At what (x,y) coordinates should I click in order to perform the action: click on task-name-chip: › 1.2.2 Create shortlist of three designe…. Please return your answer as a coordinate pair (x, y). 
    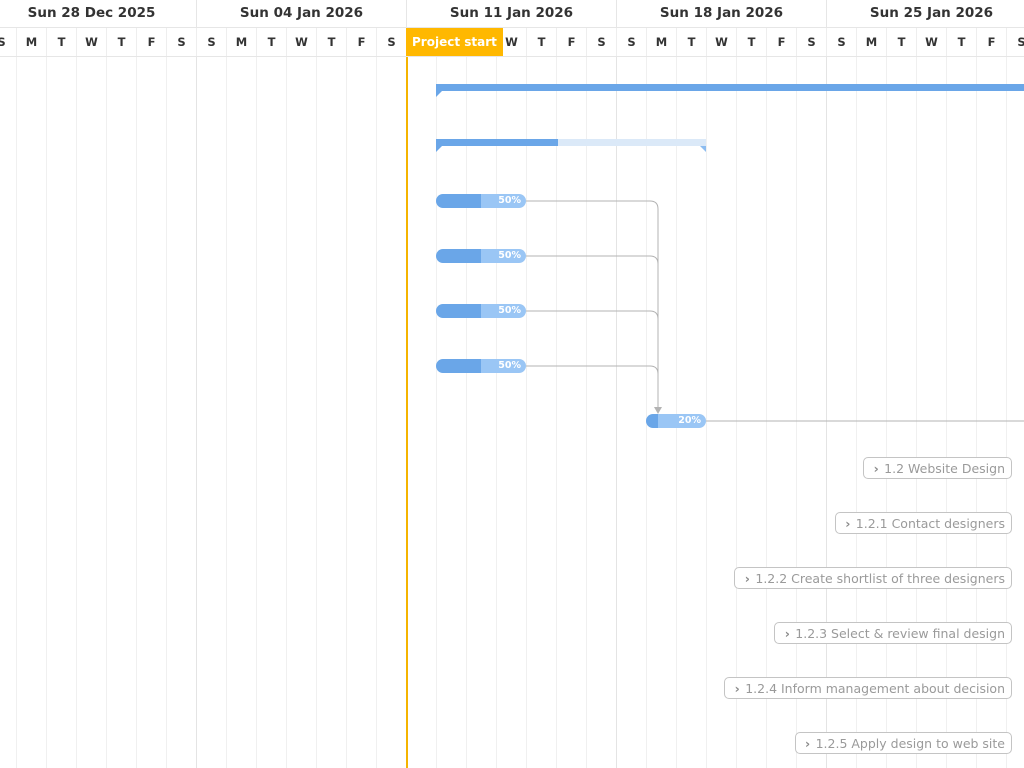
    Looking at the image, I should click on (873, 578).